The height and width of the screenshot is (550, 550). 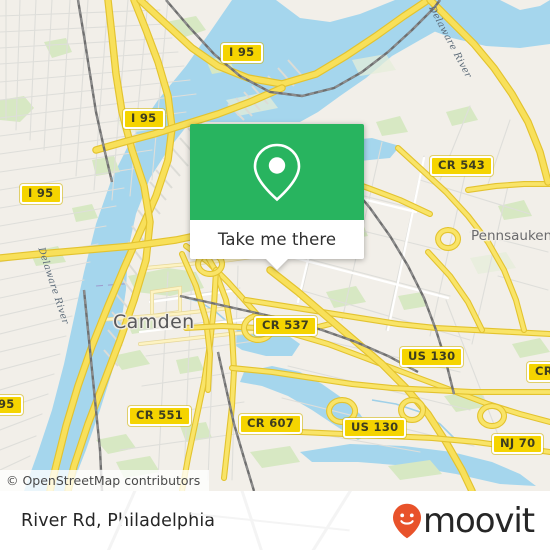 What do you see at coordinates (144, 119) in the screenshot?
I see `road-shield-i95-mid: I 95` at bounding box center [144, 119].